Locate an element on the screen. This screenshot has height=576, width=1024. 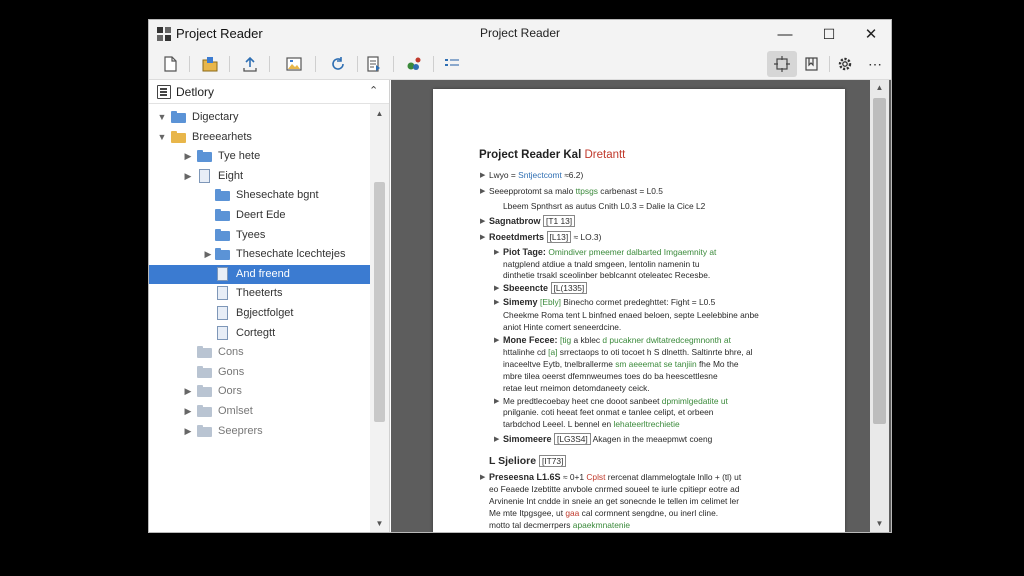
tree-item-label: Cons is located at coordinates (231, 352).